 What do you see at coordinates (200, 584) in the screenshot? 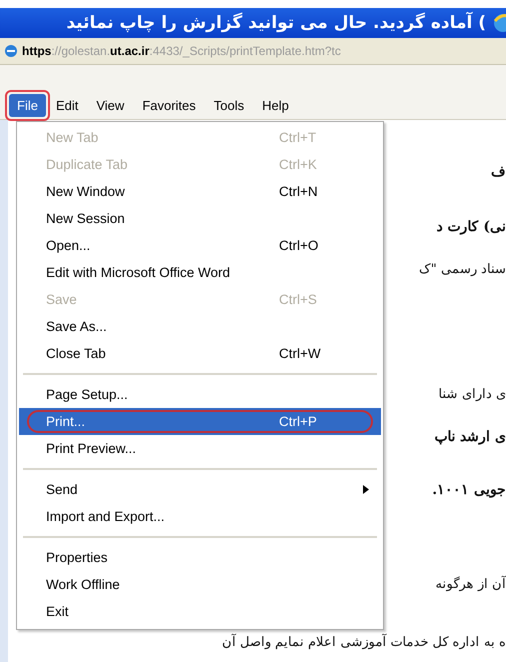
I see `menu-item: Work Offline` at bounding box center [200, 584].